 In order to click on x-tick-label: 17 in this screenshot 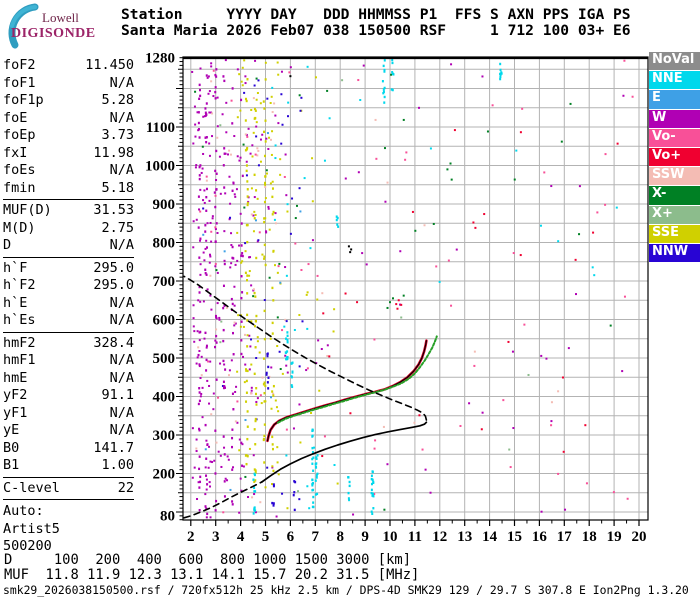, I will do `click(565, 537)`.